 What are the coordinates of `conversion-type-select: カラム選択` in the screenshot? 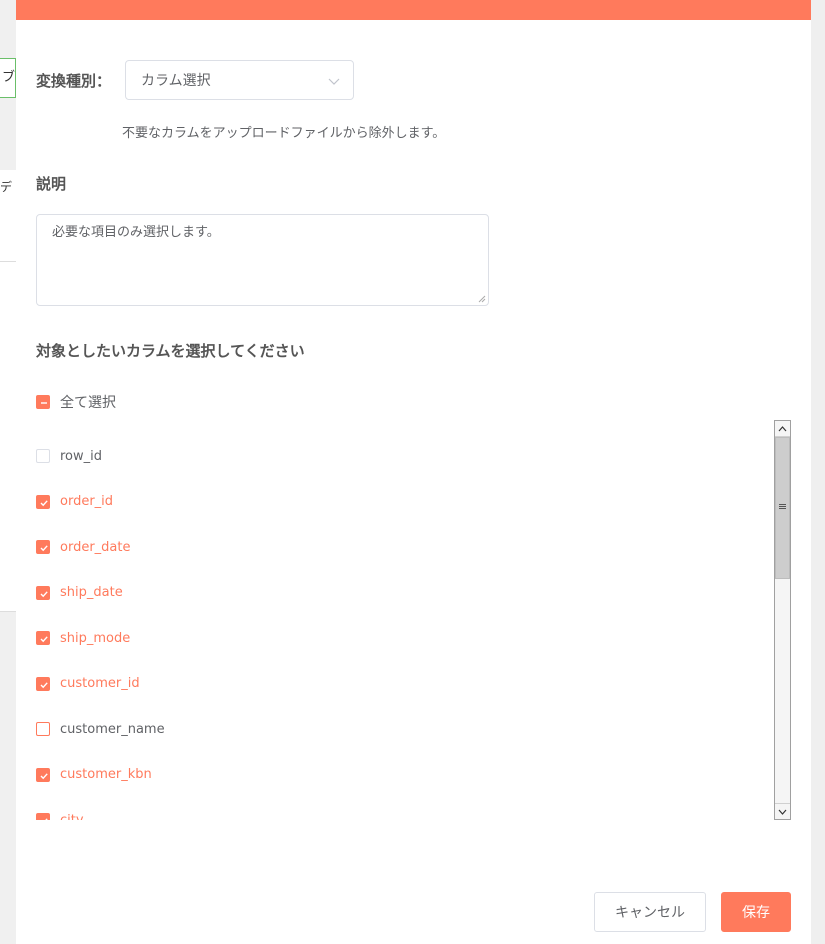 It's located at (239, 80).